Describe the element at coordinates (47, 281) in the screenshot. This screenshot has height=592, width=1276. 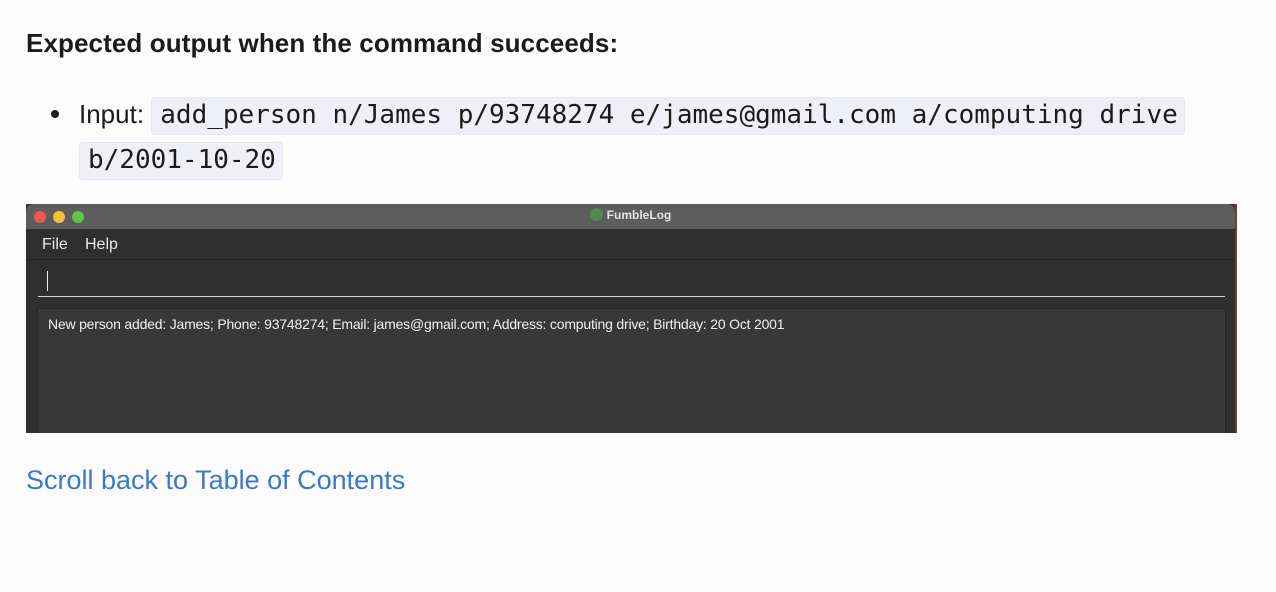
I see `text-caret` at that location.